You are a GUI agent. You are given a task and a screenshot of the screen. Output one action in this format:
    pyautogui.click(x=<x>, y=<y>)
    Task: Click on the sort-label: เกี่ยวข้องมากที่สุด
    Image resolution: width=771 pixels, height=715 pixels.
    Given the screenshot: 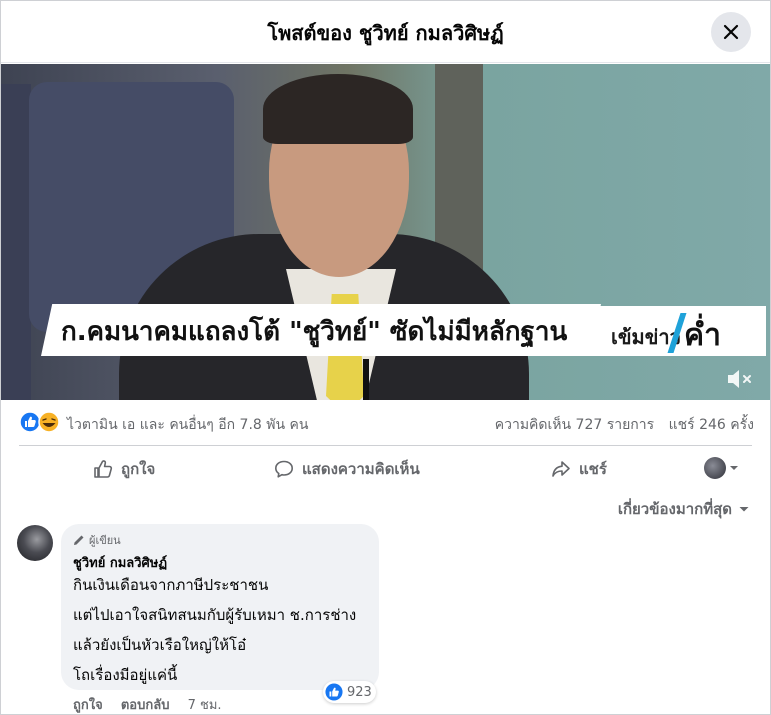 What is the action you would take?
    pyautogui.click(x=674, y=509)
    